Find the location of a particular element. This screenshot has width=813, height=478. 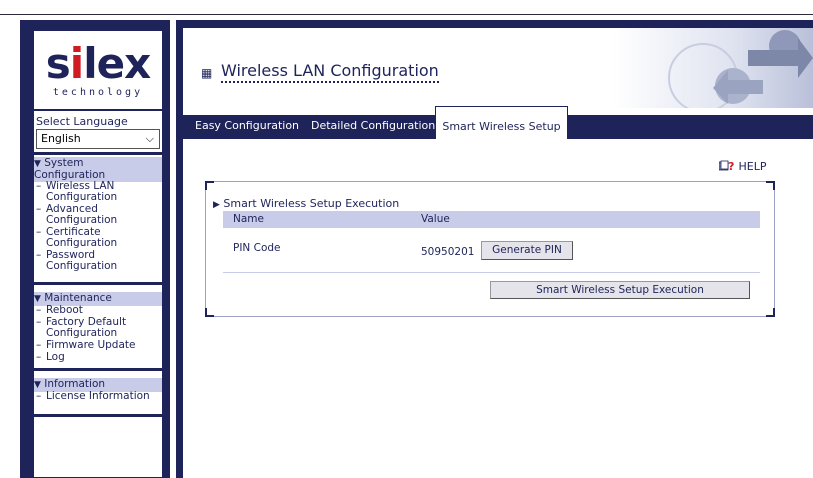

table-row: PIN Code 50950201 Generate PIN is located at coordinates (491, 250).